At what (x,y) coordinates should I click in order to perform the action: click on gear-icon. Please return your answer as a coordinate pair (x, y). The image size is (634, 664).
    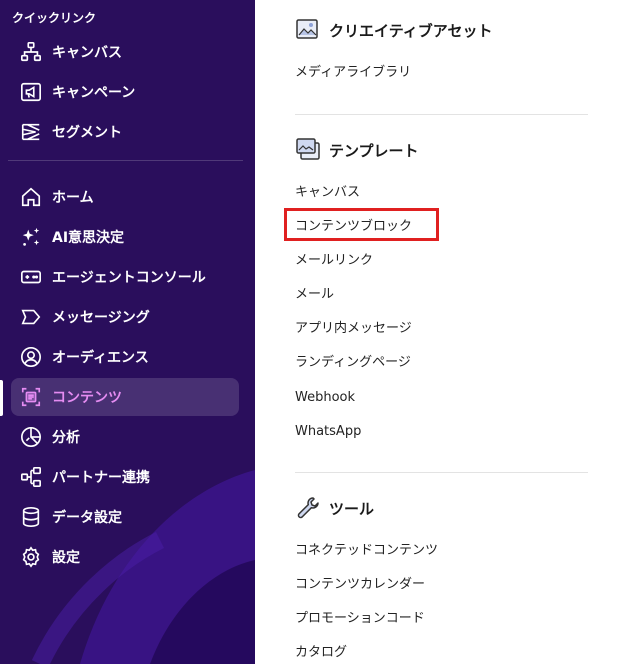
    Looking at the image, I should click on (31, 557).